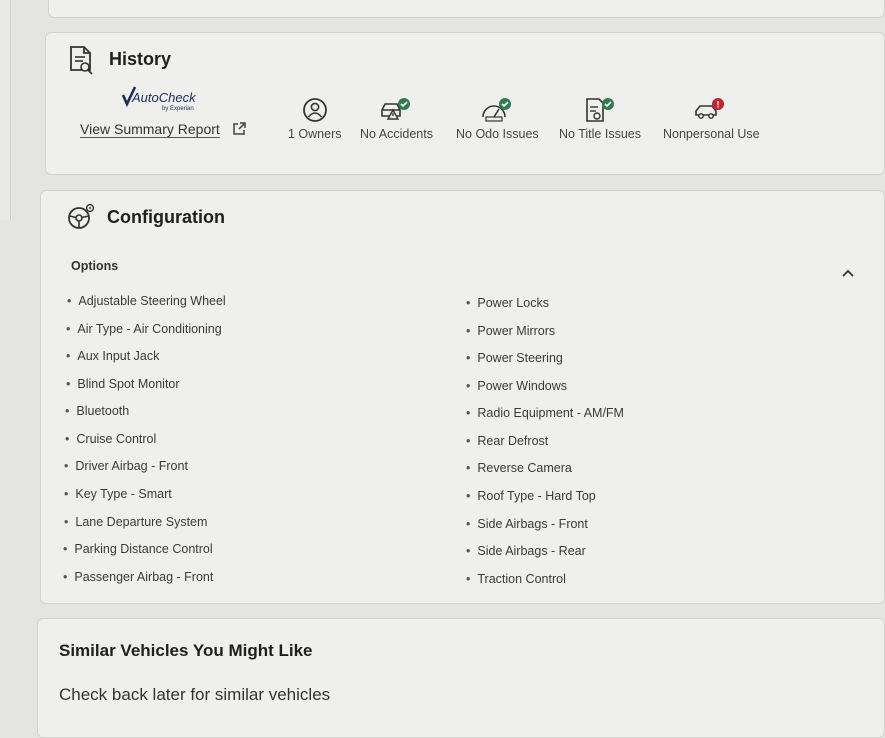 The image size is (885, 738). I want to click on history-item-label: 1 Owners, so click(315, 134).